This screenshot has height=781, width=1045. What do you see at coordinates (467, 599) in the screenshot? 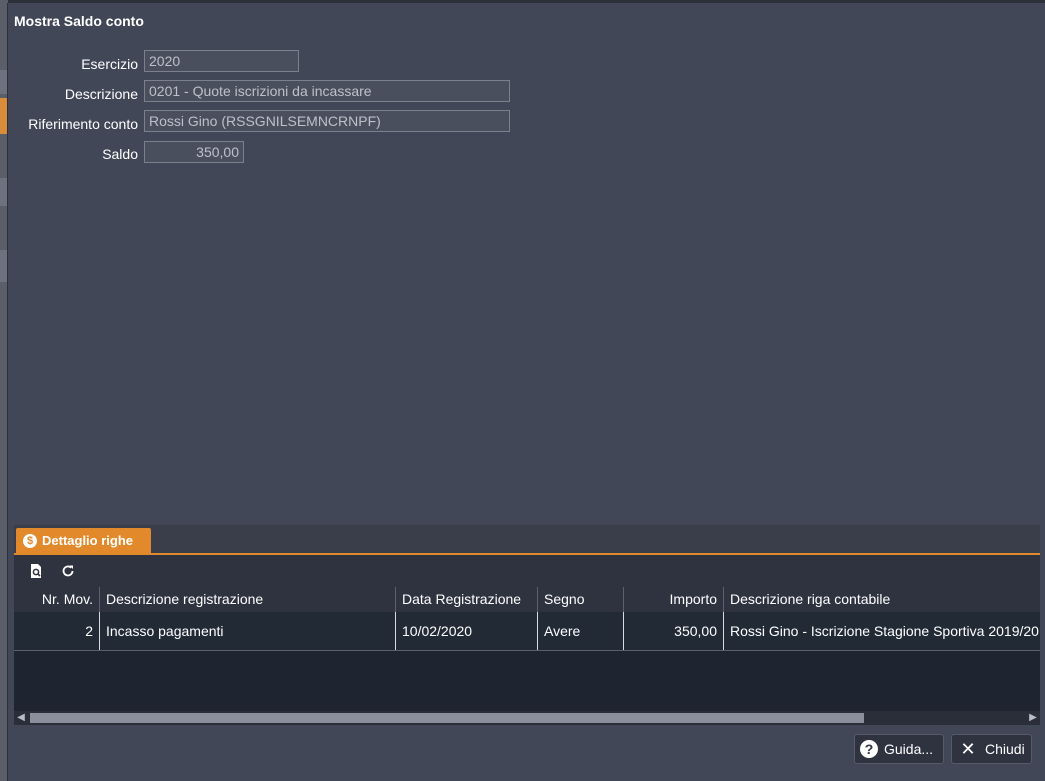
I see `column-header-data-registrazione: Data Registrazione` at bounding box center [467, 599].